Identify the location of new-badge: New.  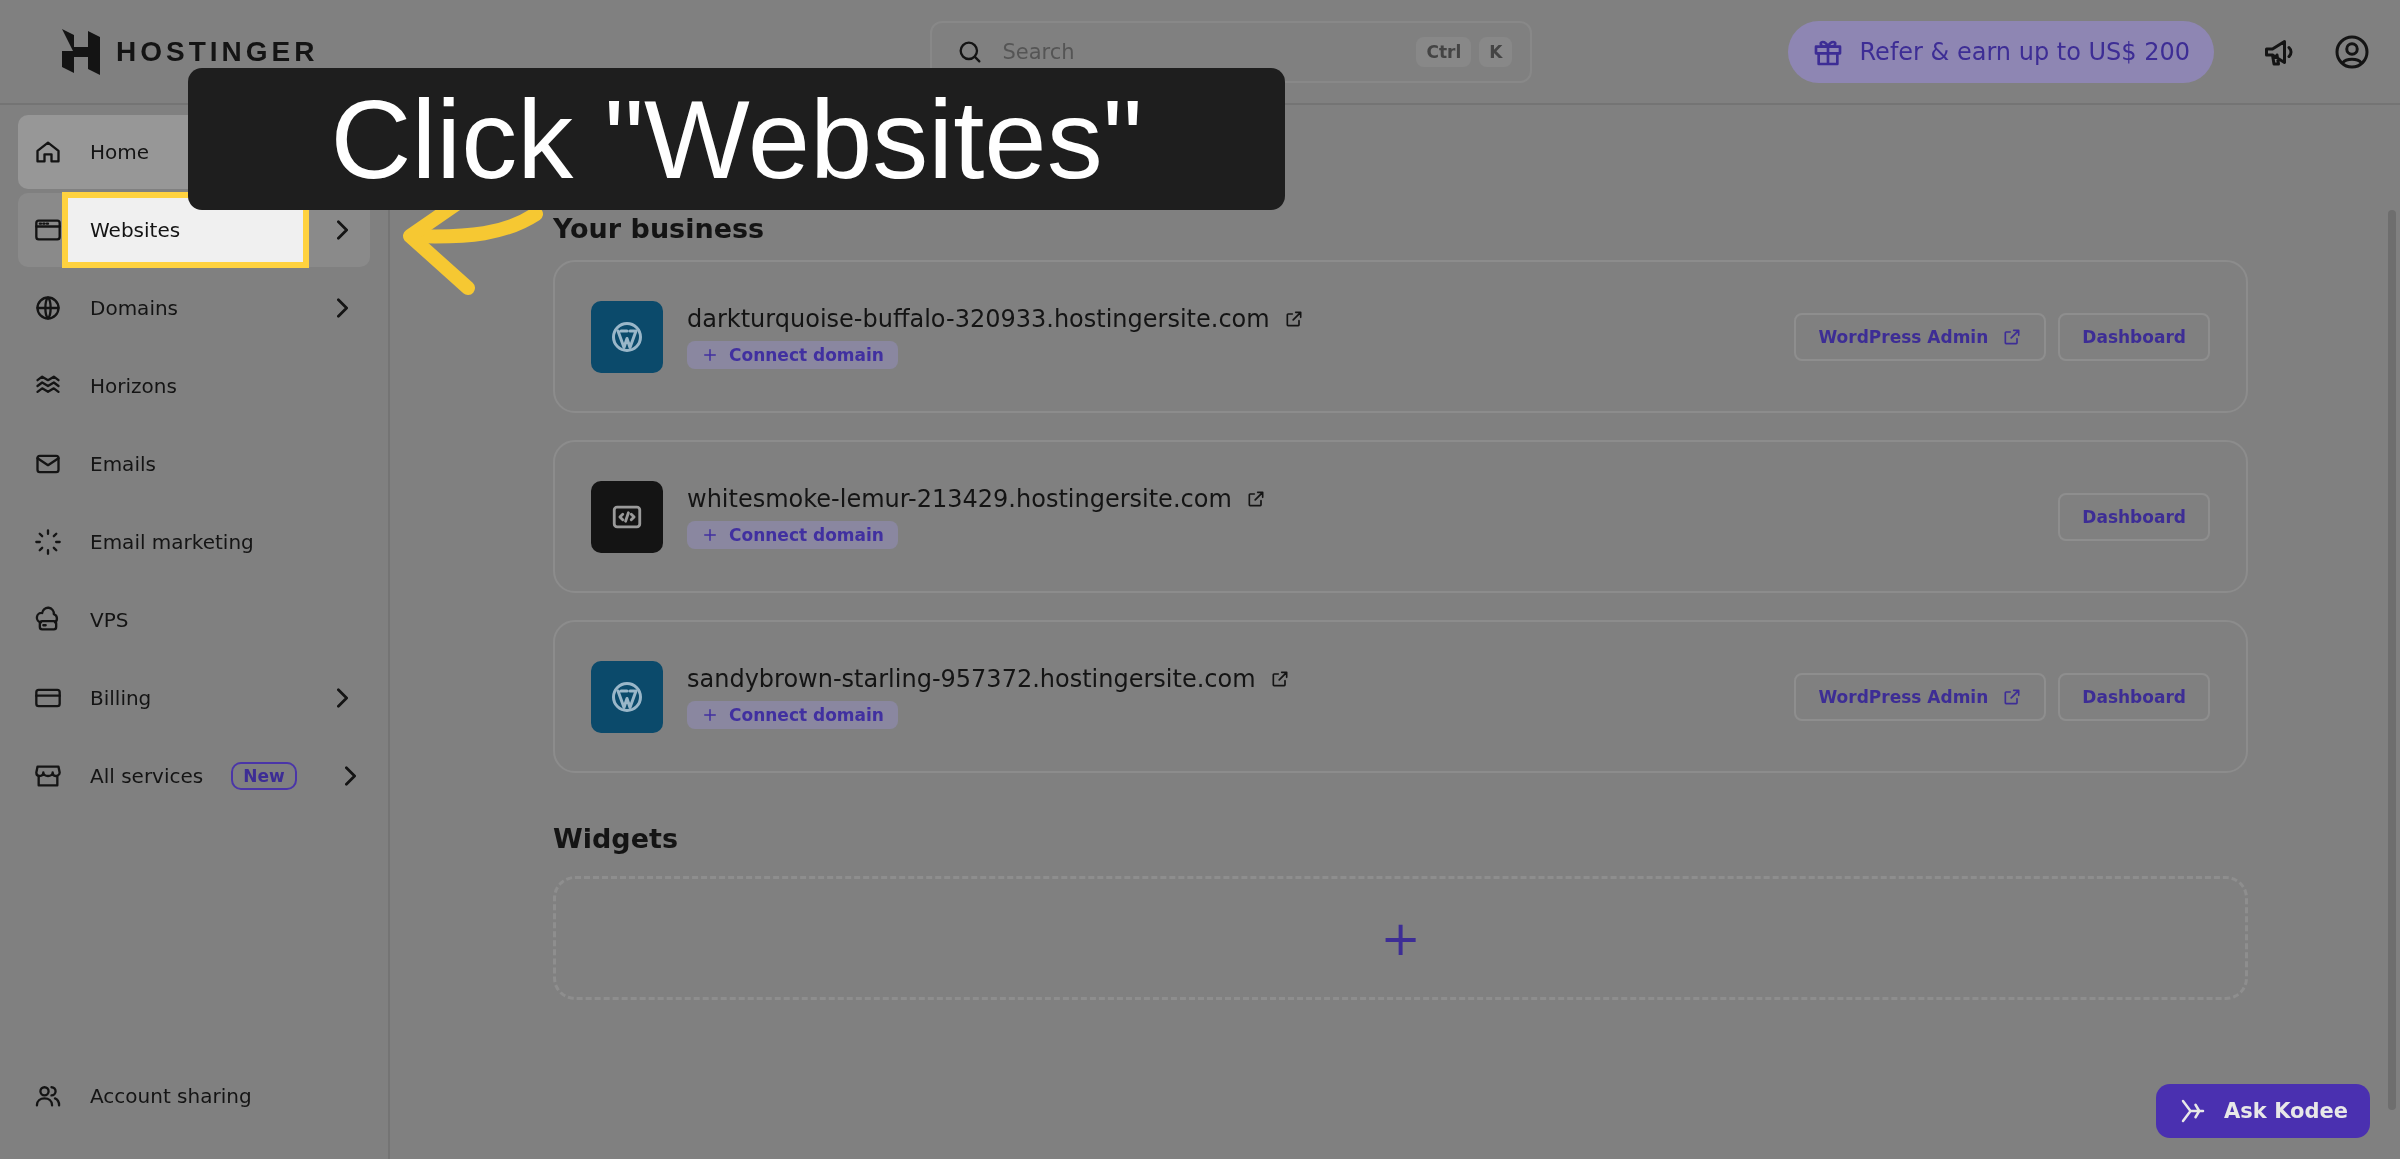
(264, 776).